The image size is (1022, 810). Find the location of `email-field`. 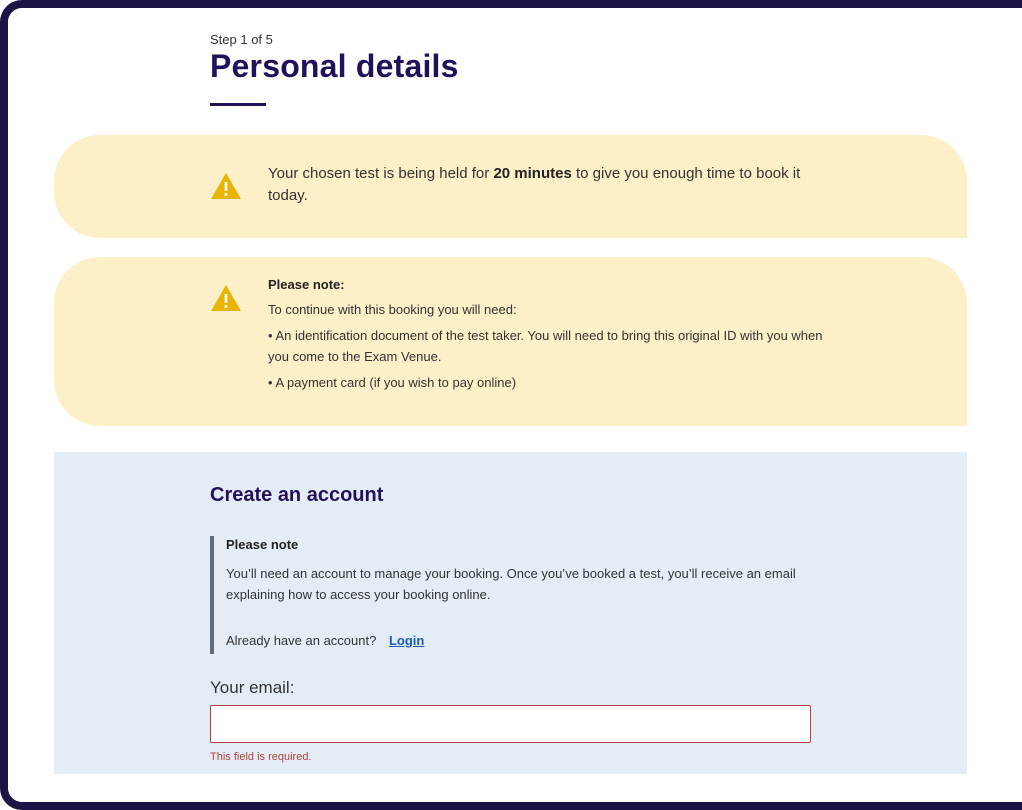

email-field is located at coordinates (510, 724).